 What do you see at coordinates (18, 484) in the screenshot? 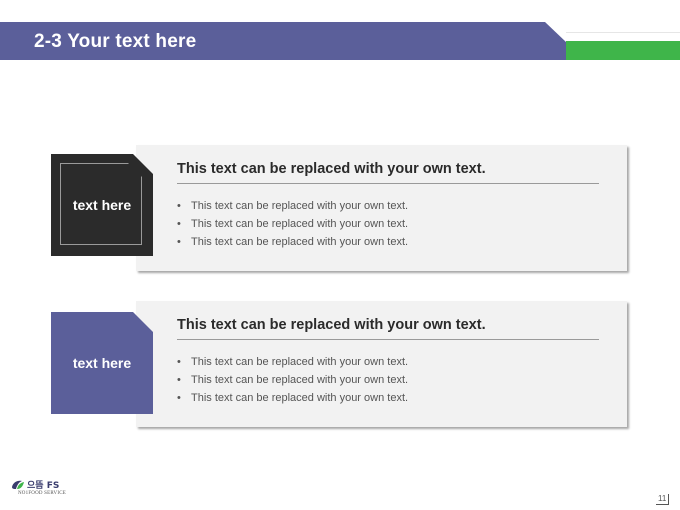
I see `brand-logo-icon` at bounding box center [18, 484].